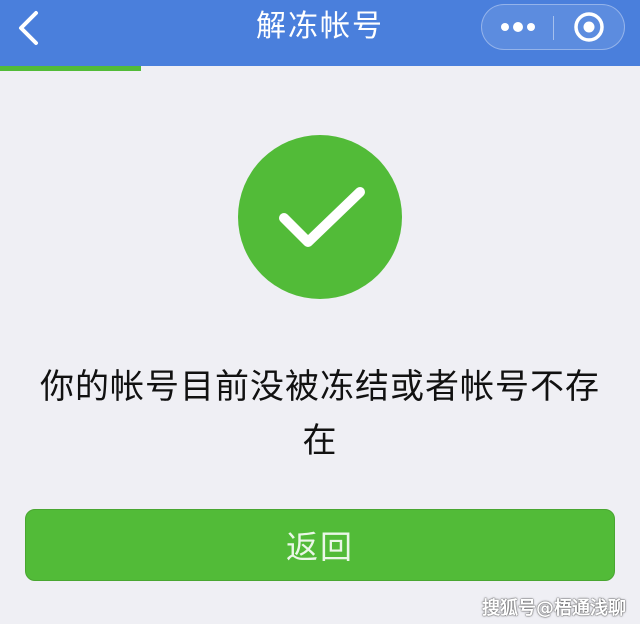 This screenshot has height=624, width=640. What do you see at coordinates (320, 545) in the screenshot?
I see `return-button: 返回` at bounding box center [320, 545].